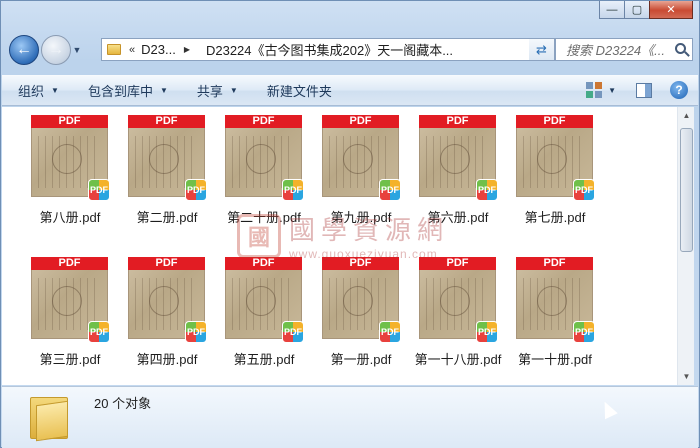 The width and height of the screenshot is (700, 448). I want to click on share-label: 共享, so click(209, 91).